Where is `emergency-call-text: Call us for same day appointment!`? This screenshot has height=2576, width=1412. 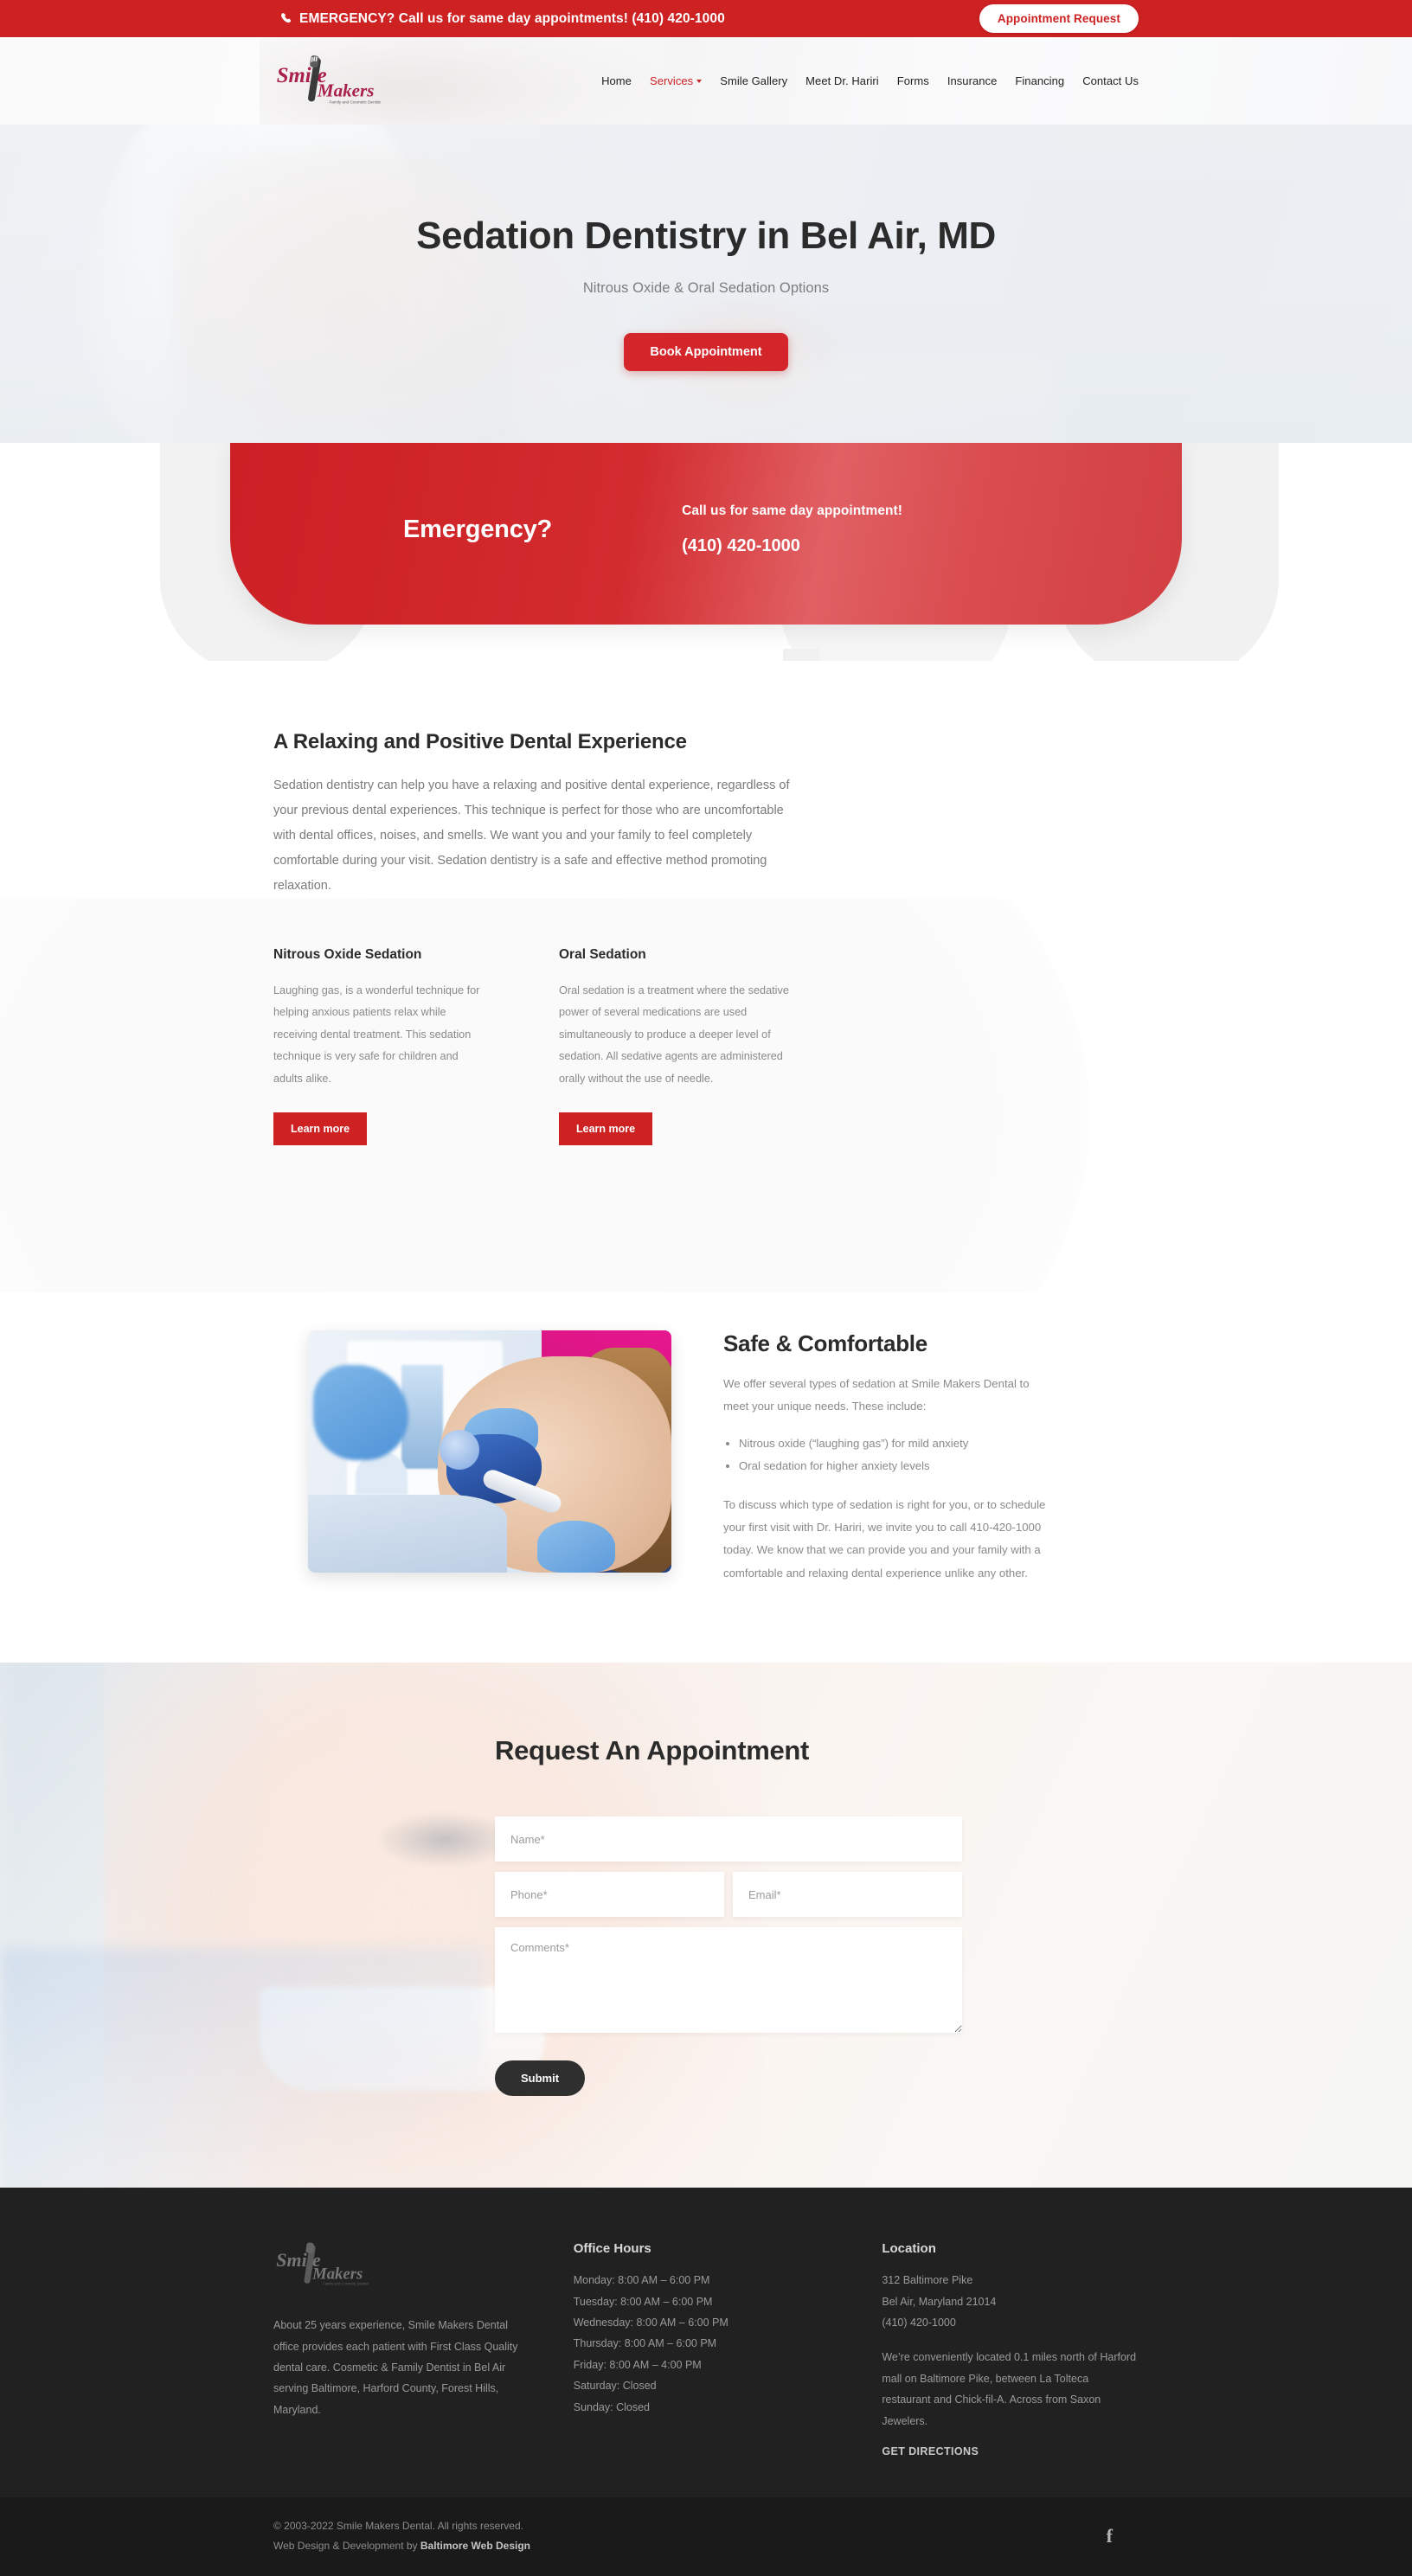
emergency-call-text: Call us for same day appointment! is located at coordinates (792, 510).